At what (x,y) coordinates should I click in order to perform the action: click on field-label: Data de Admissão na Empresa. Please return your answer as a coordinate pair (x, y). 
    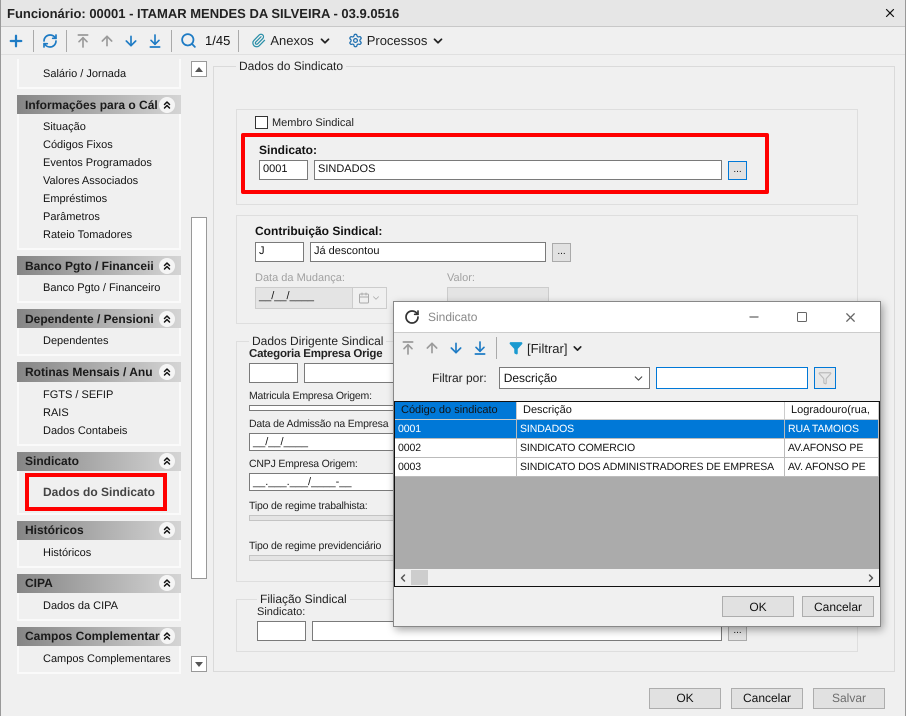
    Looking at the image, I should click on (318, 424).